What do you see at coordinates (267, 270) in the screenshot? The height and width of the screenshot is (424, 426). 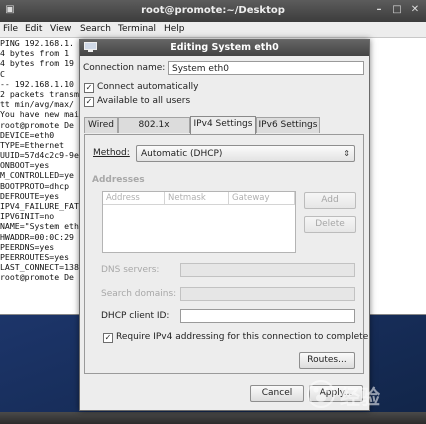 I see `dns-servers-input` at bounding box center [267, 270].